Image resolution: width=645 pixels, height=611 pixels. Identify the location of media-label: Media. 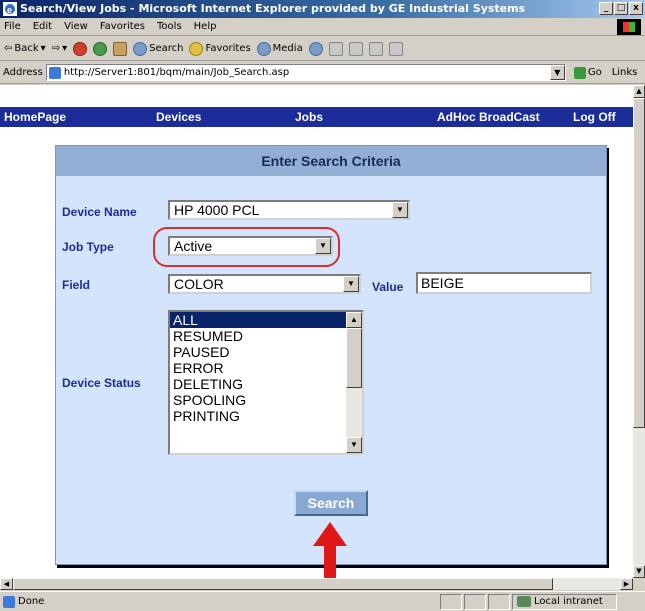
(287, 48).